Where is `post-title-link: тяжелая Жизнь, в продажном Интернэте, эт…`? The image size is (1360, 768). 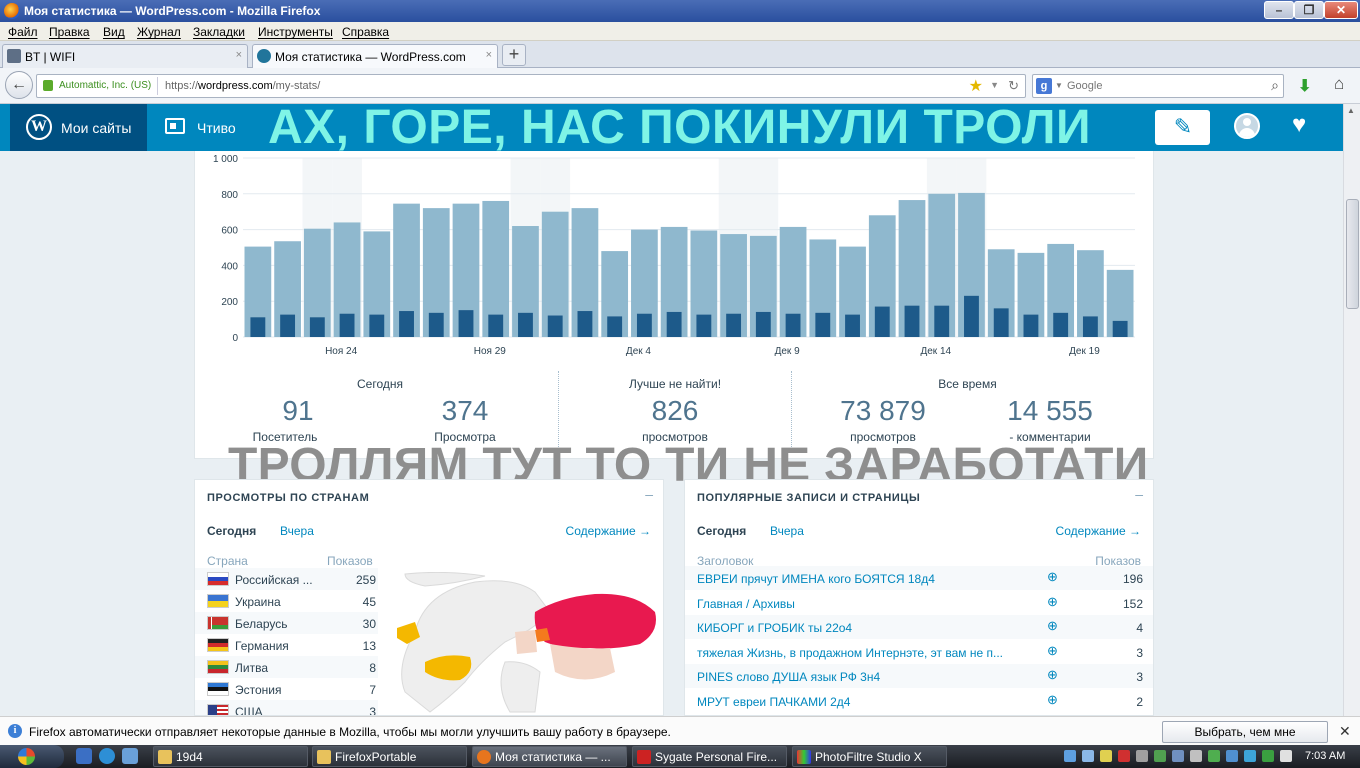
post-title-link: тяжелая Жизнь, в продажном Интернэте, эт… is located at coordinates (850, 653).